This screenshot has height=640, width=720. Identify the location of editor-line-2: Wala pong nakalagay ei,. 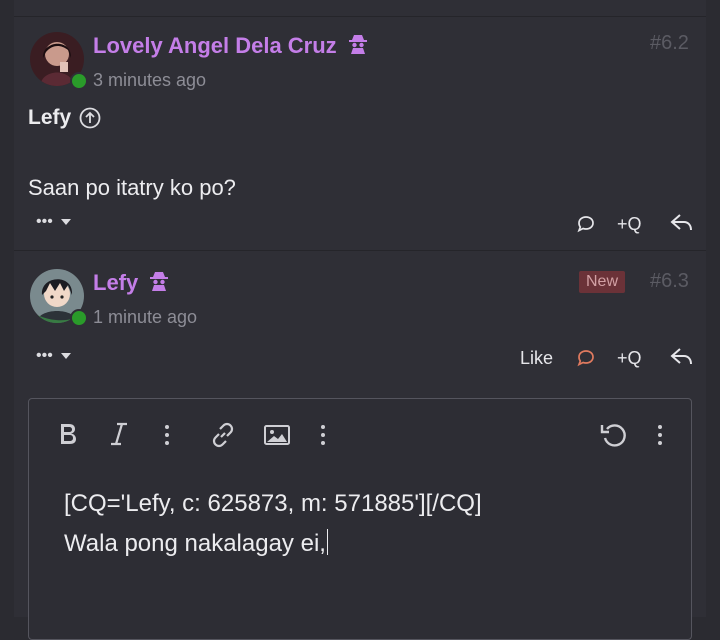
(273, 544).